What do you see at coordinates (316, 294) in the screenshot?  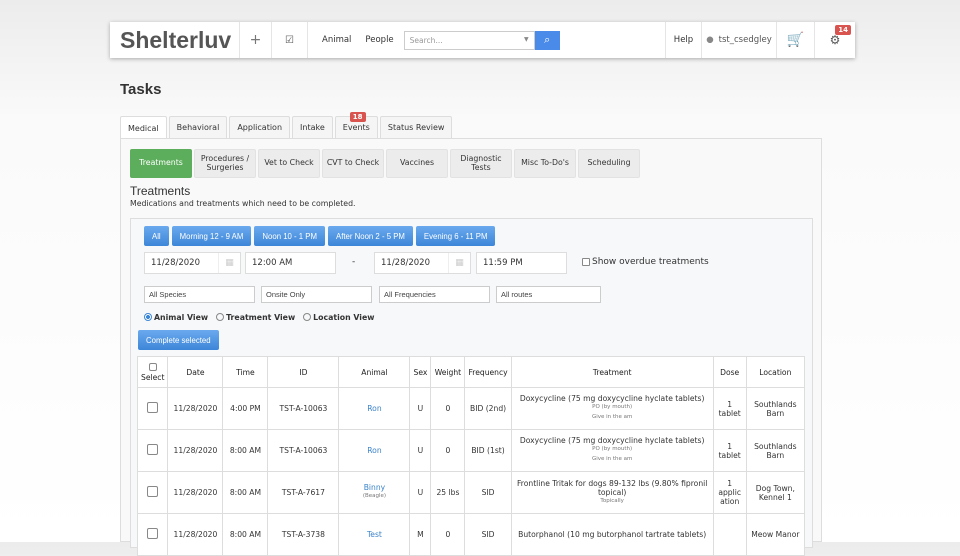 I see `onsite-select: Onsite Only` at bounding box center [316, 294].